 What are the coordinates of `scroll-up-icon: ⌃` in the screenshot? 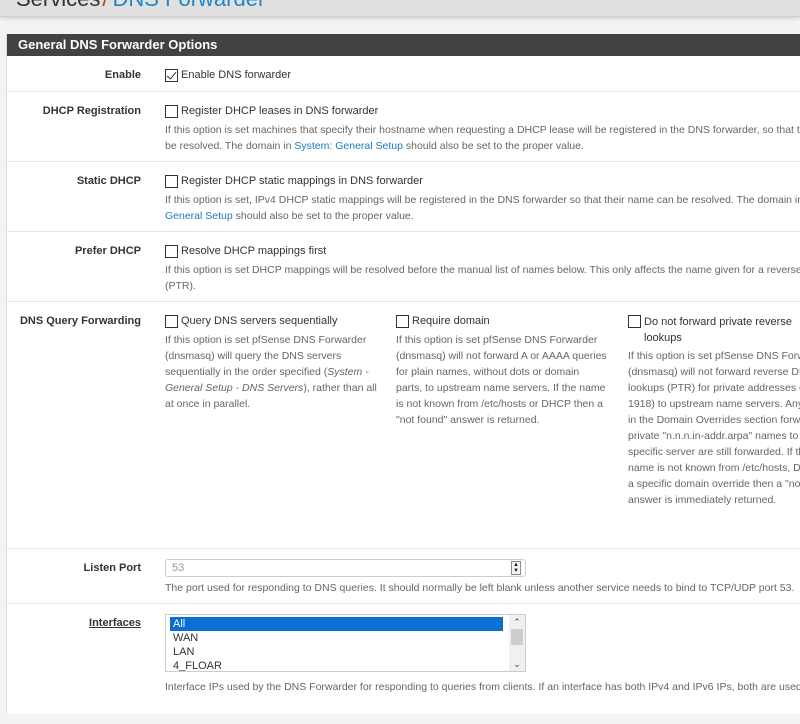 It's located at (517, 622).